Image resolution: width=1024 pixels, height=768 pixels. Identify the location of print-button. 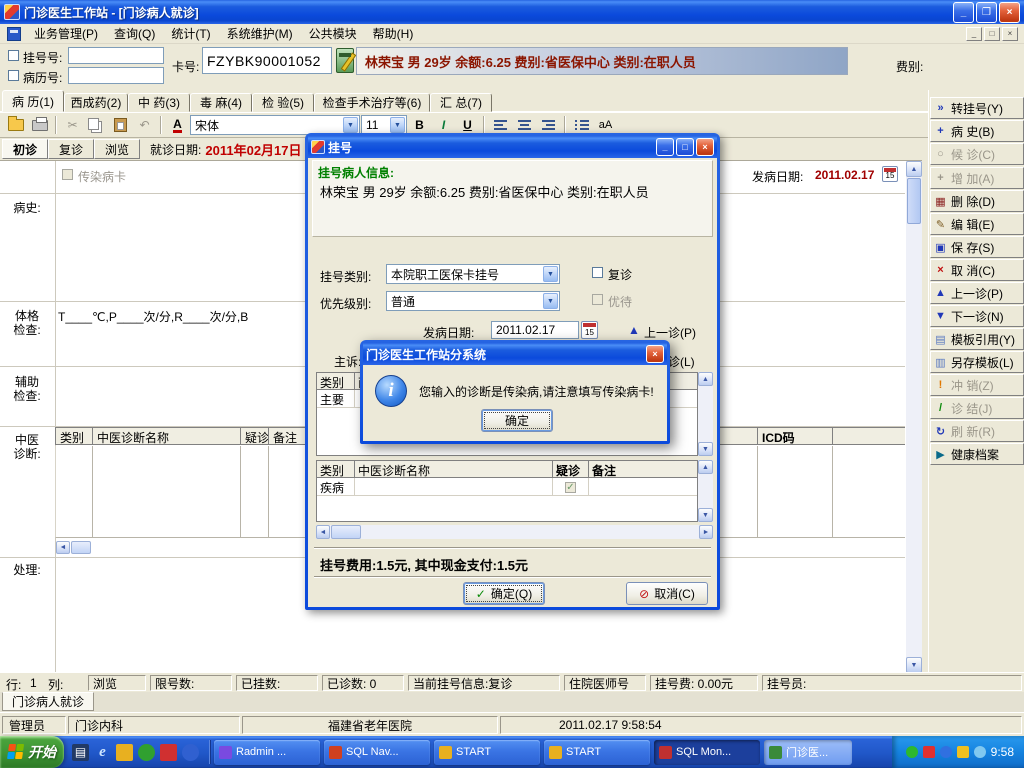
(39, 125).